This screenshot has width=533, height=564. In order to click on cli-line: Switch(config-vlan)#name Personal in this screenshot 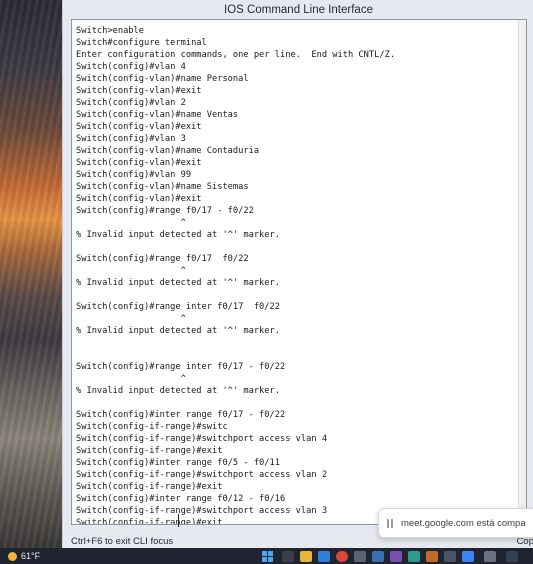, I will do `click(162, 79)`.